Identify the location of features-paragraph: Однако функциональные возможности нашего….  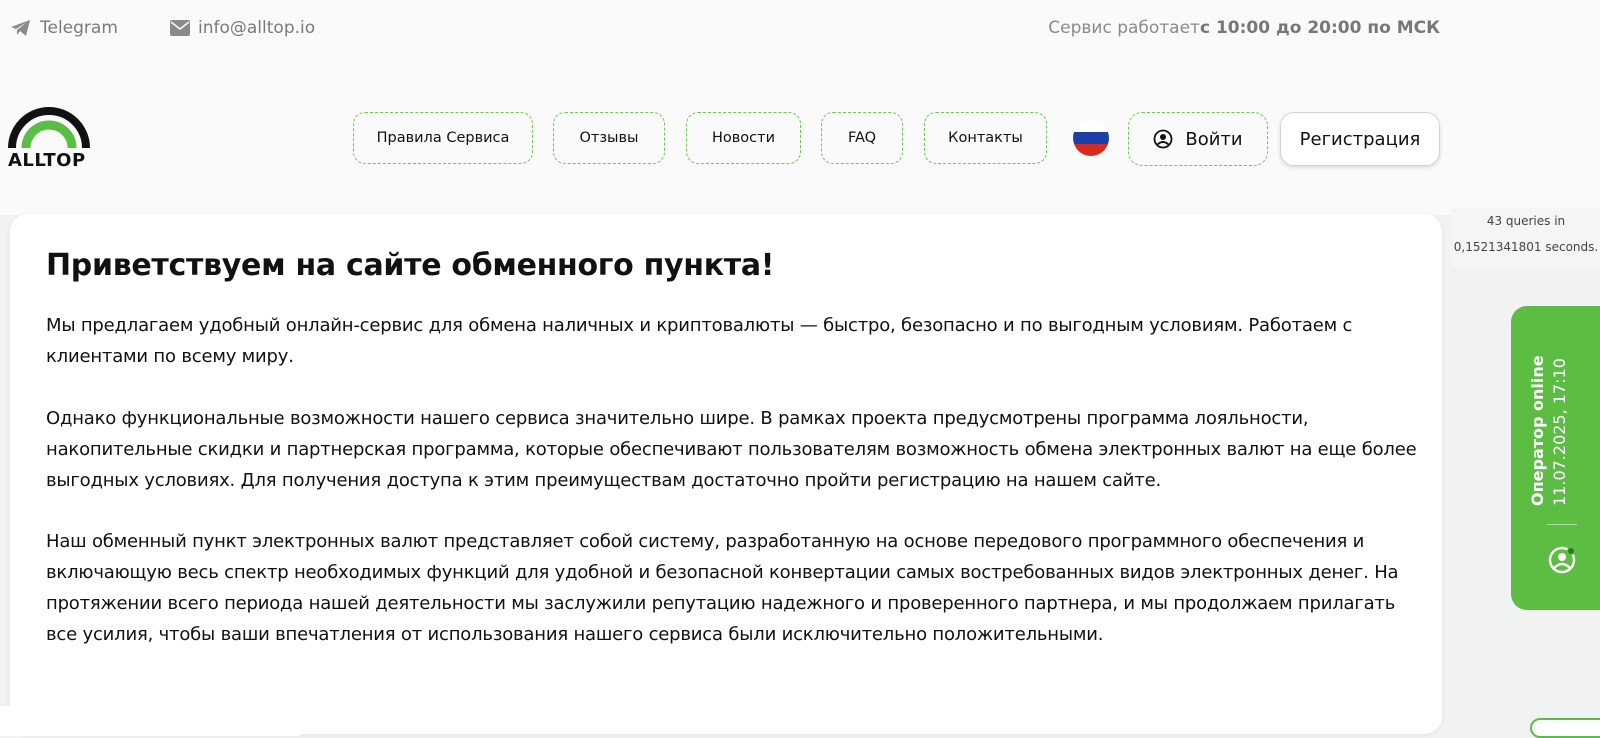
(731, 449).